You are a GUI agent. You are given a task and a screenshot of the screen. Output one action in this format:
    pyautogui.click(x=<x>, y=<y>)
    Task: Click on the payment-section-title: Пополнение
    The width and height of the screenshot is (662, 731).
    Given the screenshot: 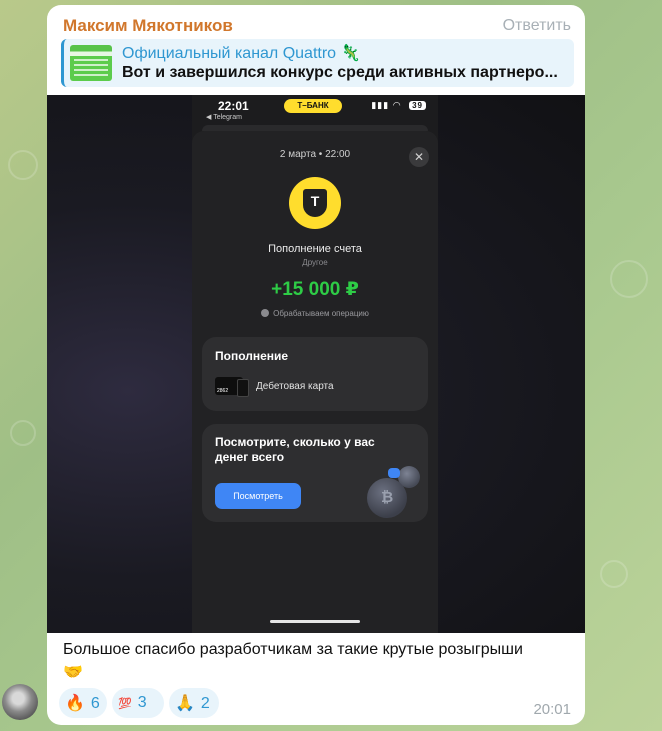 What is the action you would take?
    pyautogui.click(x=252, y=356)
    